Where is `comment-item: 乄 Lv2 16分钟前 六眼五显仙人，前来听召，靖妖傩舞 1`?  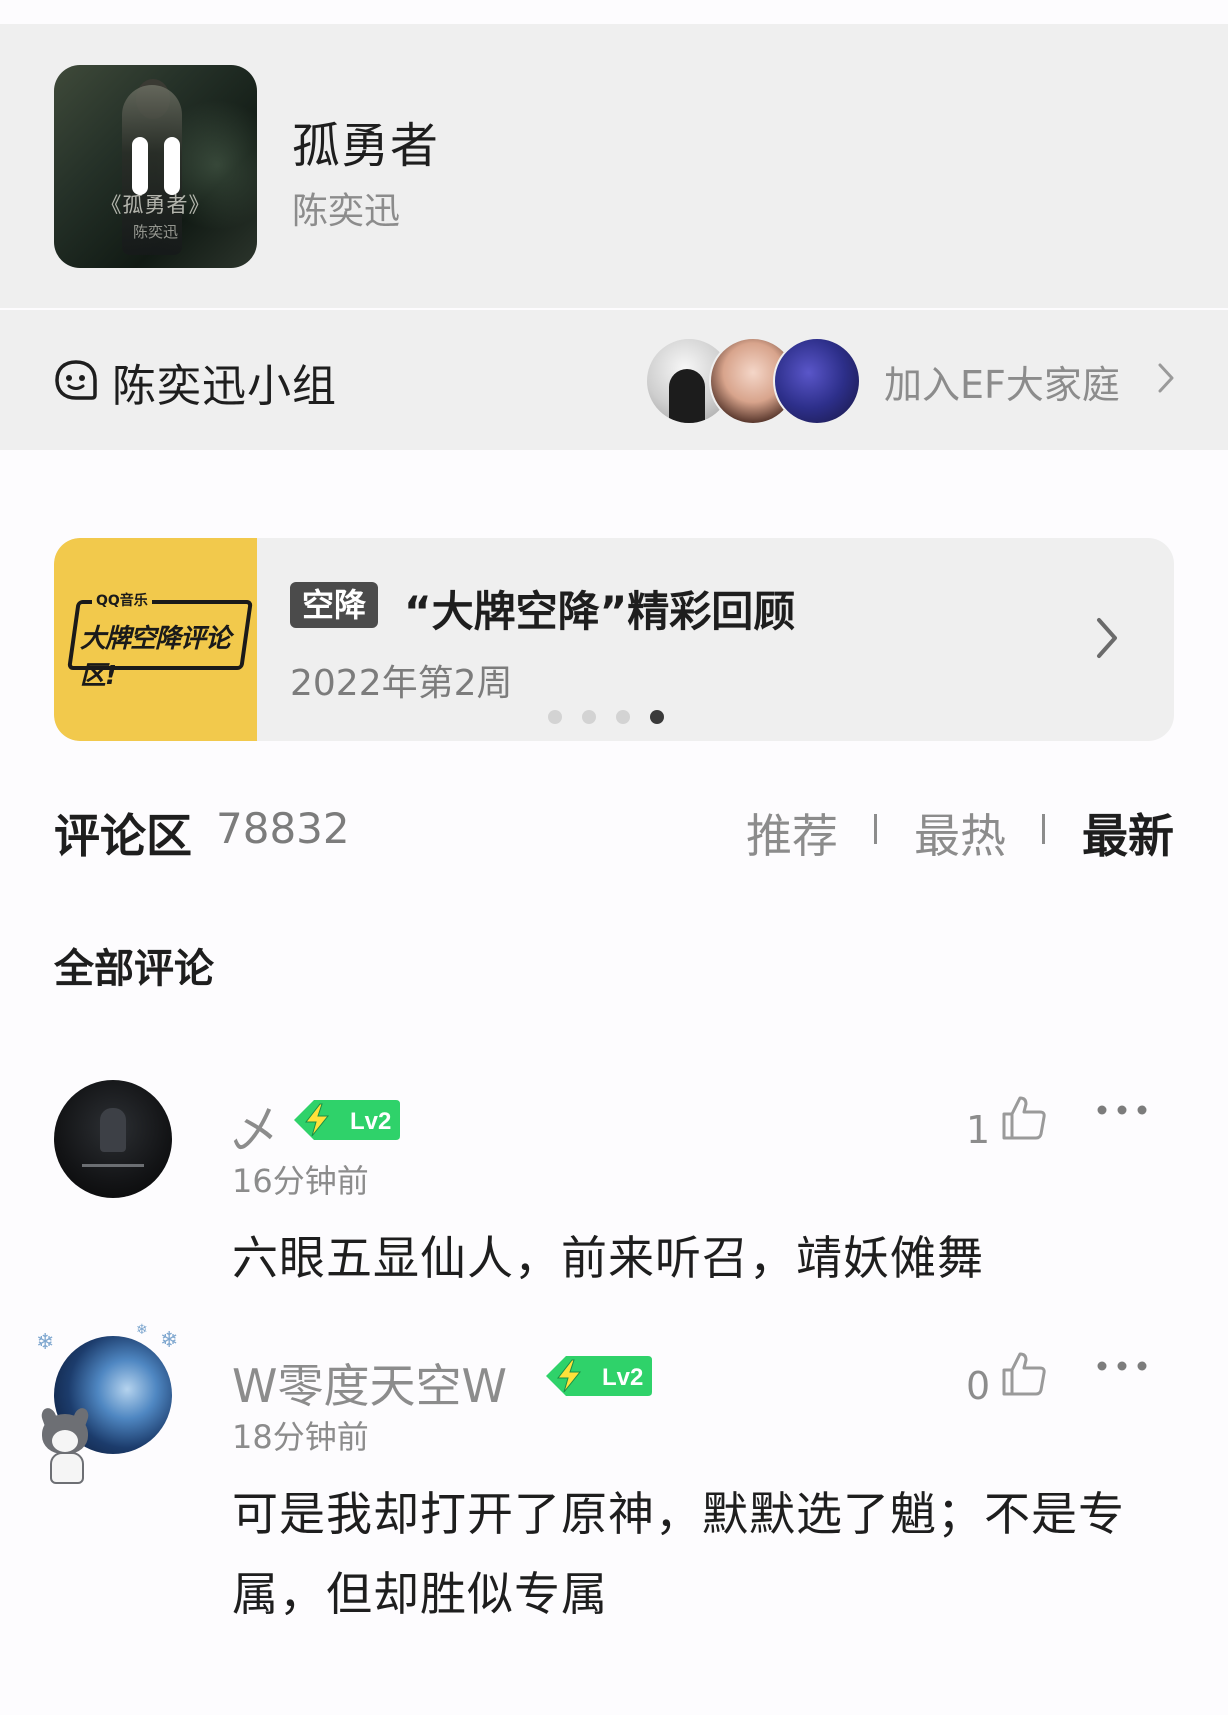
comment-item: 乄 Lv2 16分钟前 六眼五显仙人，前来听召，靖妖傩舞 1 is located at coordinates (614, 1190).